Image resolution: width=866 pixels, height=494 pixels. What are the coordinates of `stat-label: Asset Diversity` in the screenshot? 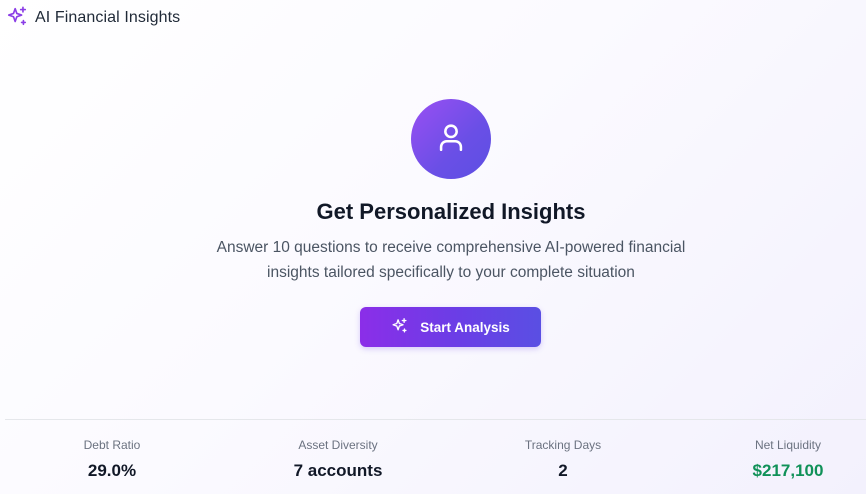 It's located at (338, 445).